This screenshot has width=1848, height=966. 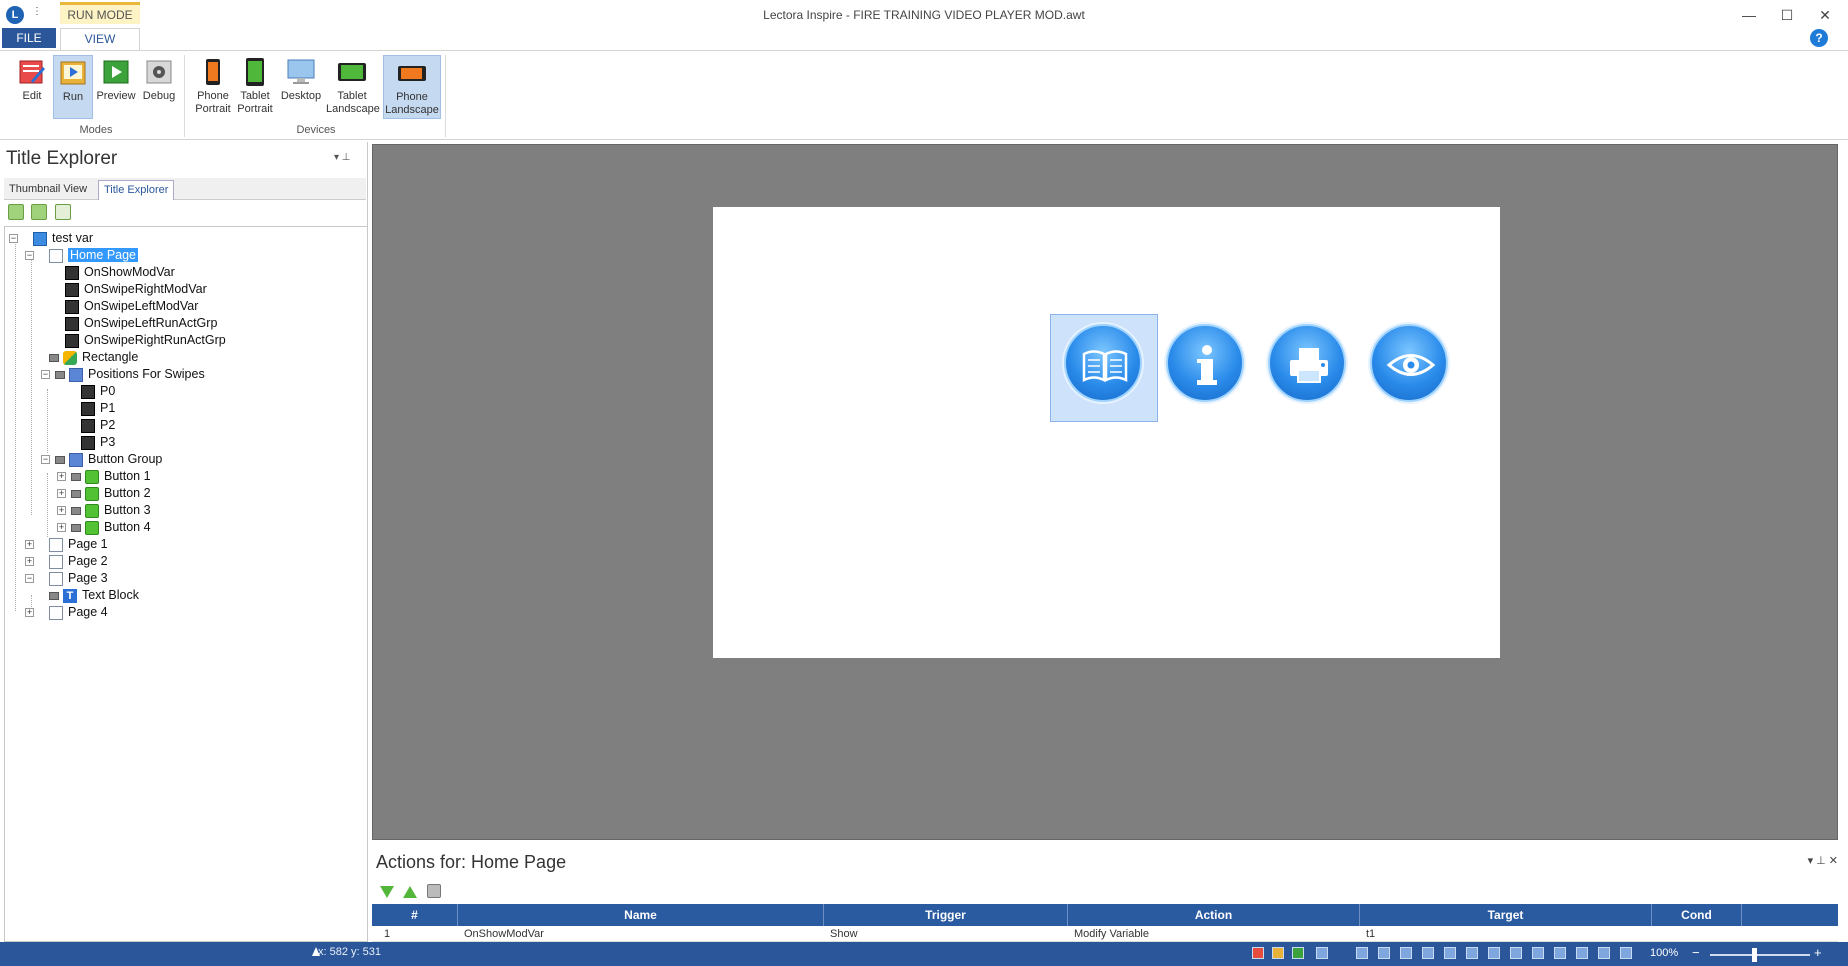 I want to click on align-middle-icon, so click(x=1472, y=953).